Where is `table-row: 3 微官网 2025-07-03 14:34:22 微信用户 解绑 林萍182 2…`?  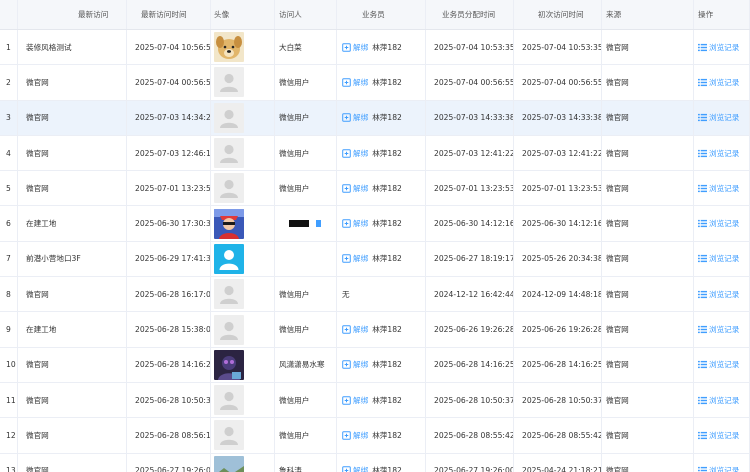
table-row: 3 微官网 2025-07-03 14:34:22 微信用户 解绑 林萍182 2… is located at coordinates (375, 118).